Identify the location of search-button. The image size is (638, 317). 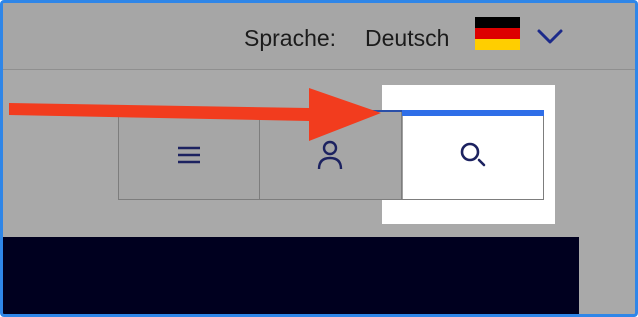
(473, 154).